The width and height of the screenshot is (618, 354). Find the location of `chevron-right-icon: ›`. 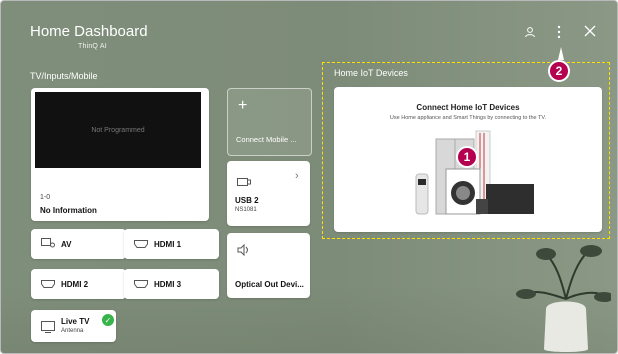

chevron-right-icon: › is located at coordinates (297, 176).